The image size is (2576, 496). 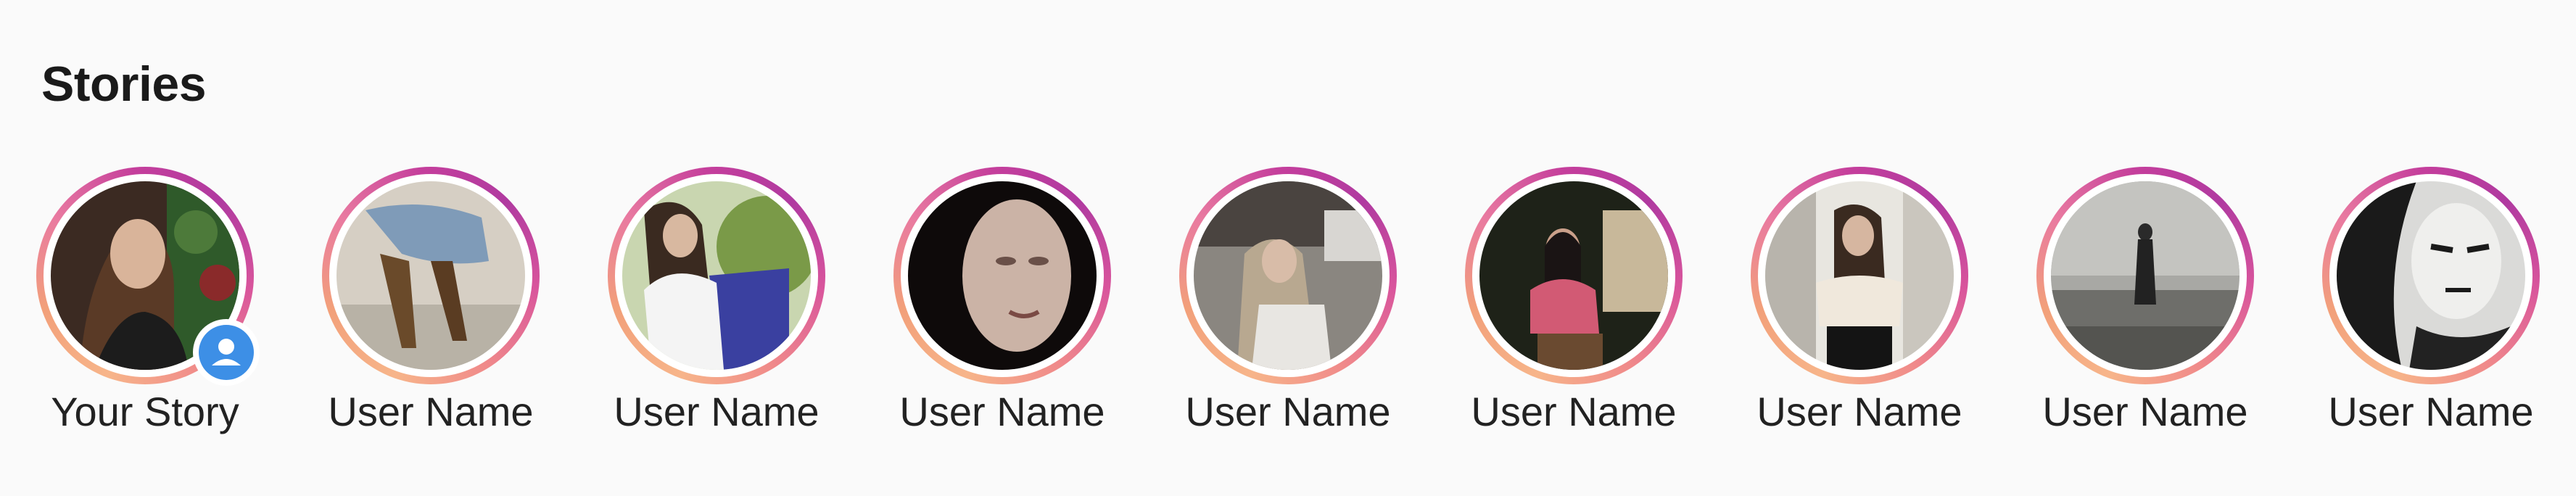 I want to click on story-label: Your Story, so click(x=145, y=411).